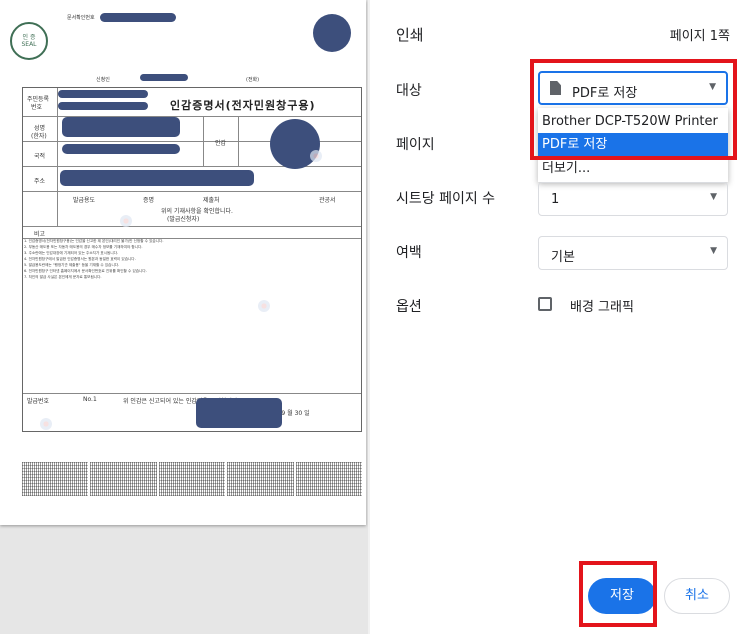 The image size is (752, 634). What do you see at coordinates (239, 413) in the screenshot?
I see `redacted-signature` at bounding box center [239, 413].